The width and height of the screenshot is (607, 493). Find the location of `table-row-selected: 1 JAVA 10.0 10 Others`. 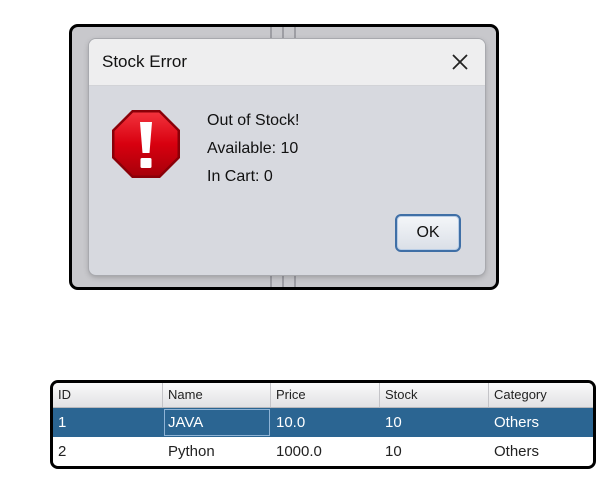

table-row-selected: 1 JAVA 10.0 10 Others is located at coordinates (323, 422).